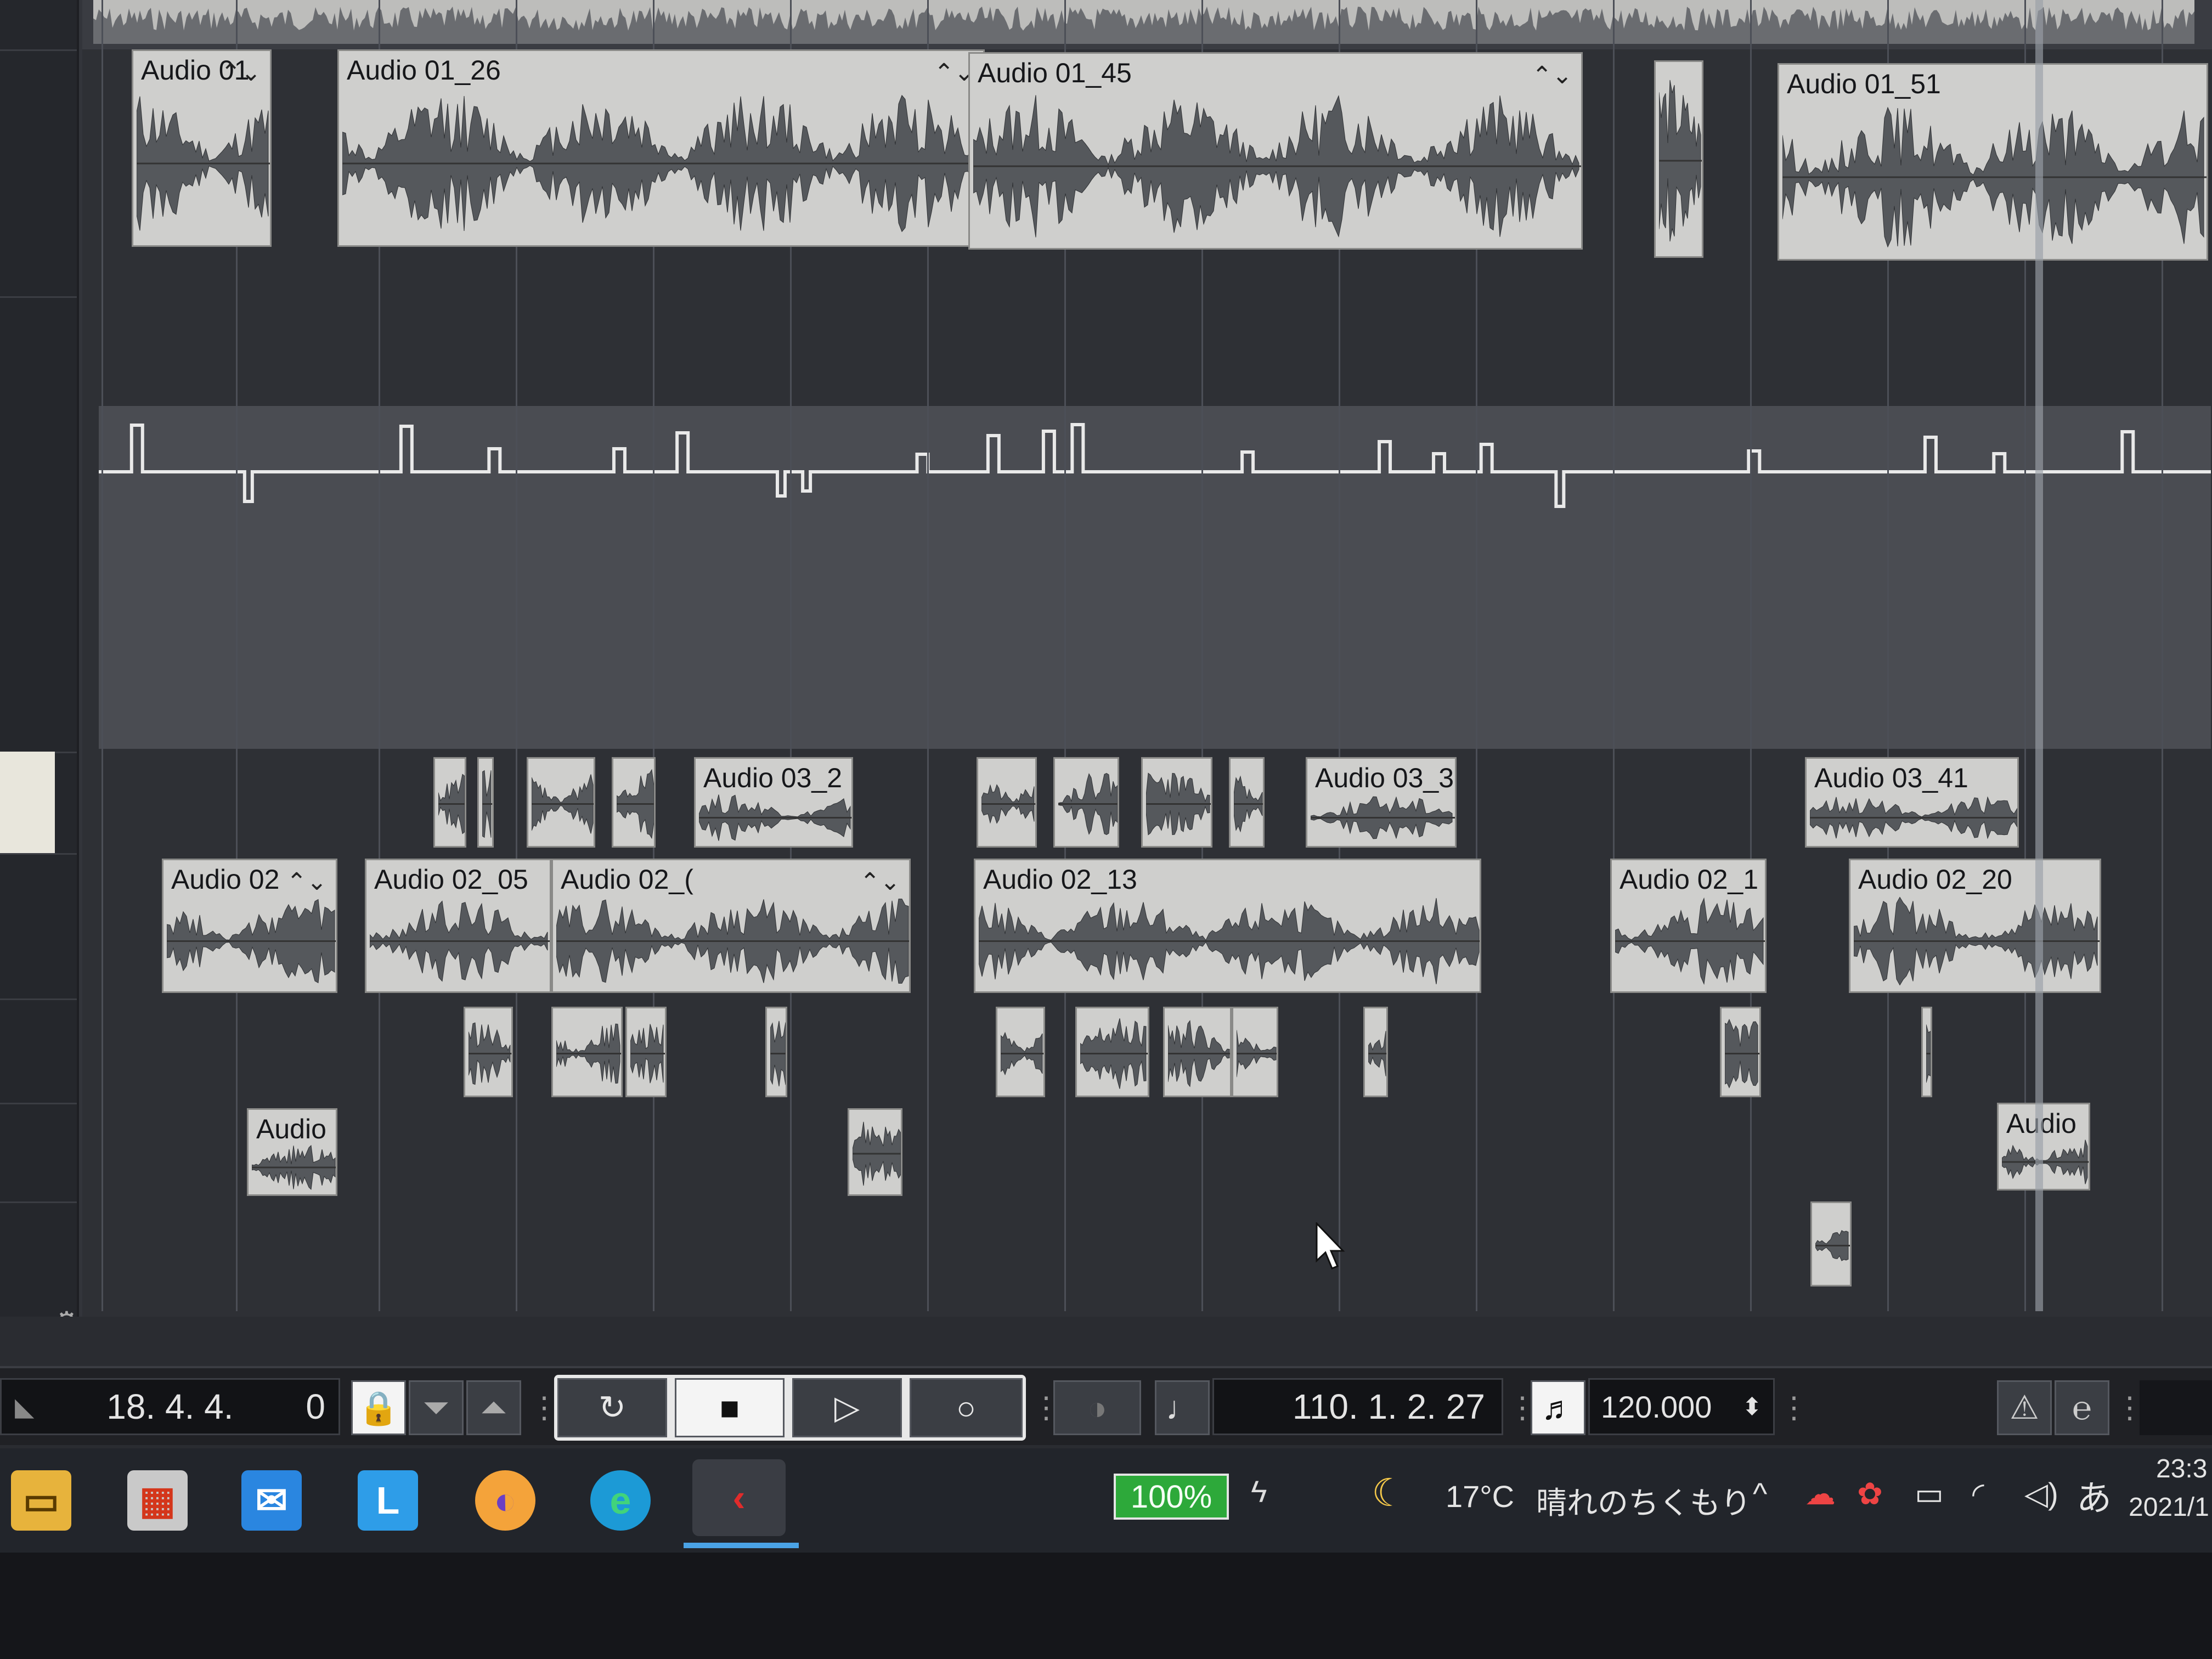 The height and width of the screenshot is (1659, 2212). Describe the element at coordinates (730, 1407) in the screenshot. I see `stop-button: ■` at that location.